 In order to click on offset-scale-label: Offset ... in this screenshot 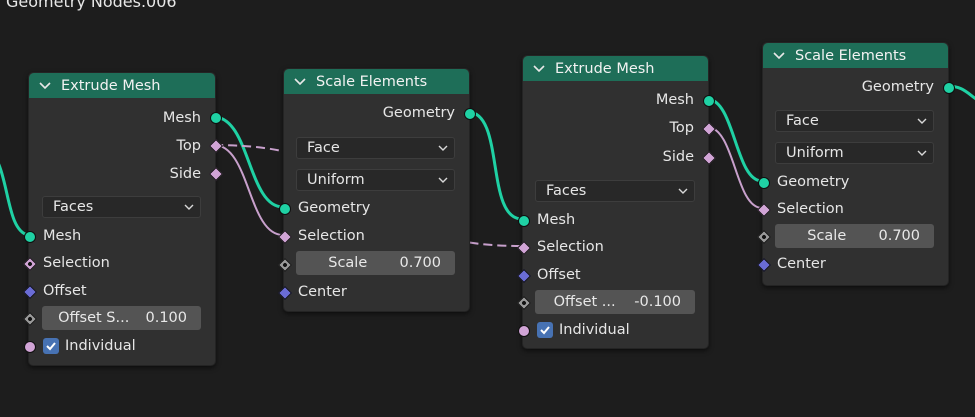, I will do `click(584, 302)`.